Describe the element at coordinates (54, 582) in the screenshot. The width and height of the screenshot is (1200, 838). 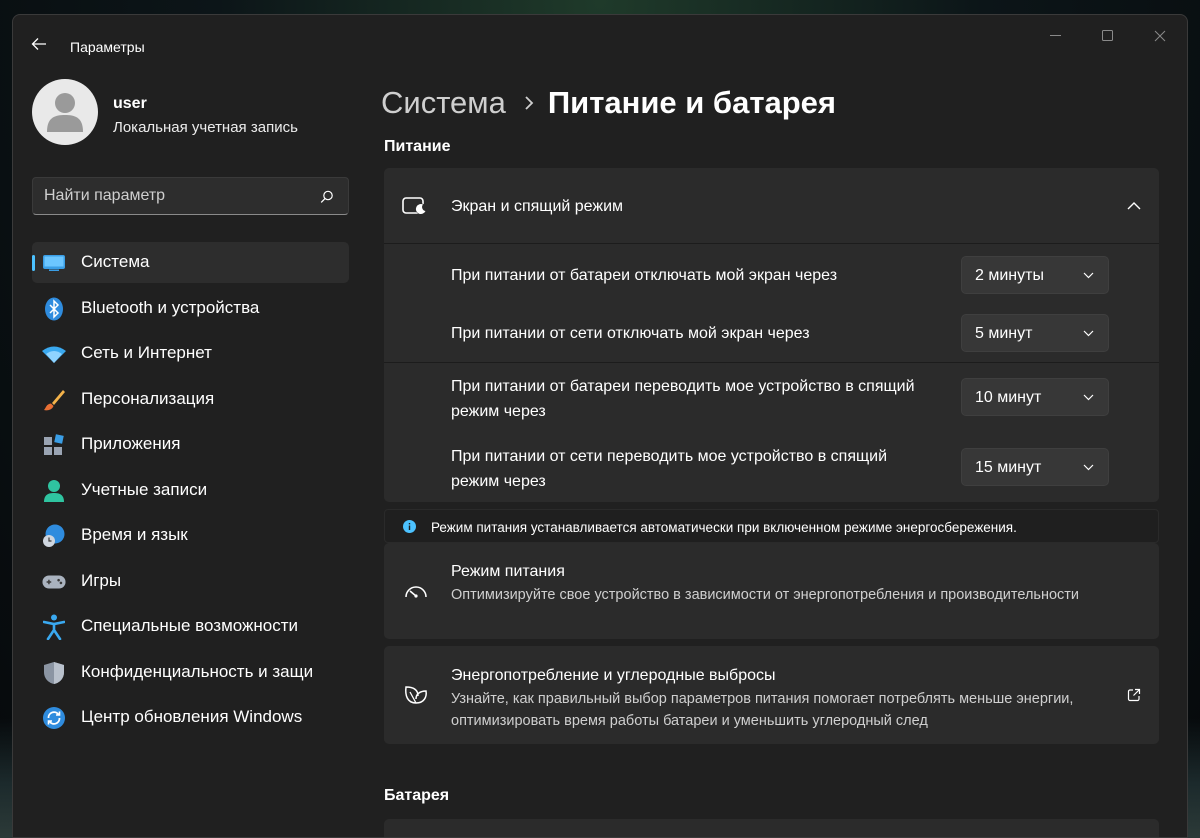
I see `gamepad-icon` at that location.